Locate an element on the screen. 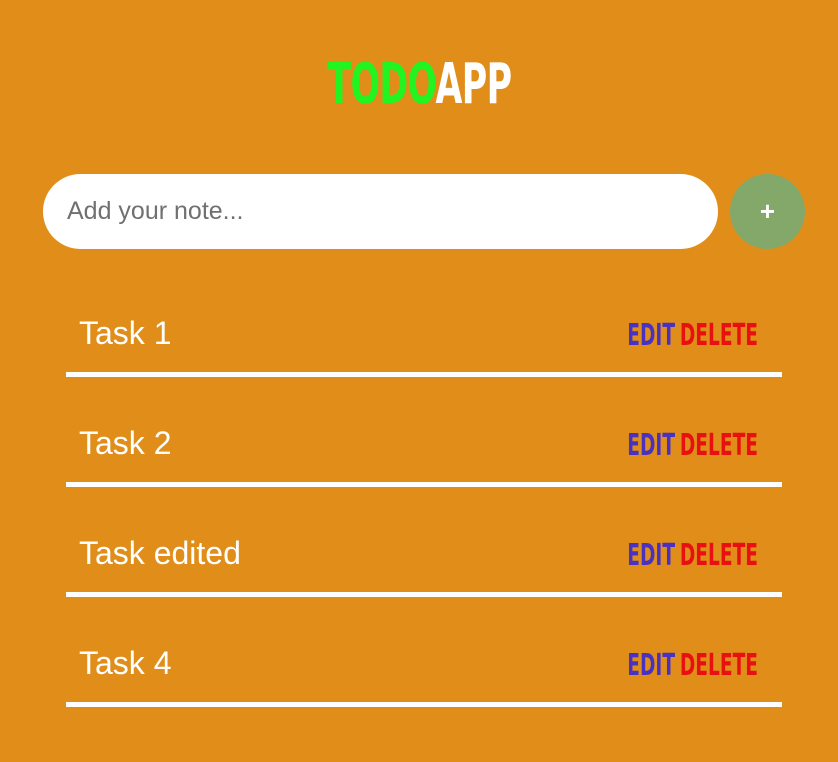 The height and width of the screenshot is (762, 838). task-item: Task 4 EDIT DELETE is located at coordinates (424, 667).